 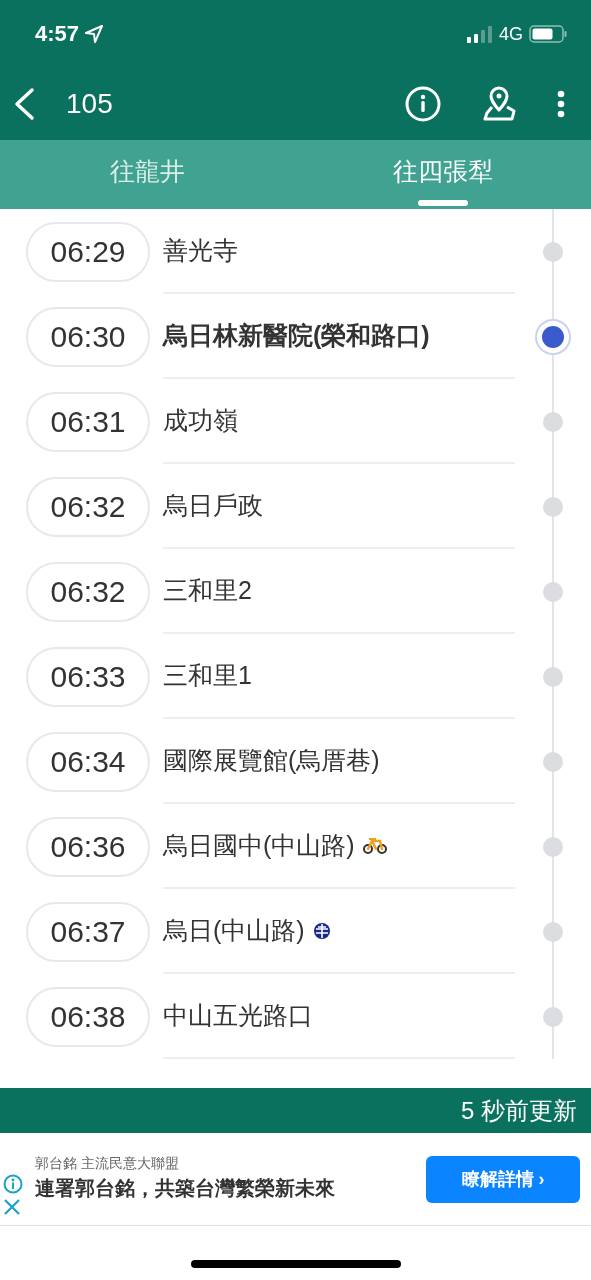 I want to click on info-button, so click(x=423, y=104).